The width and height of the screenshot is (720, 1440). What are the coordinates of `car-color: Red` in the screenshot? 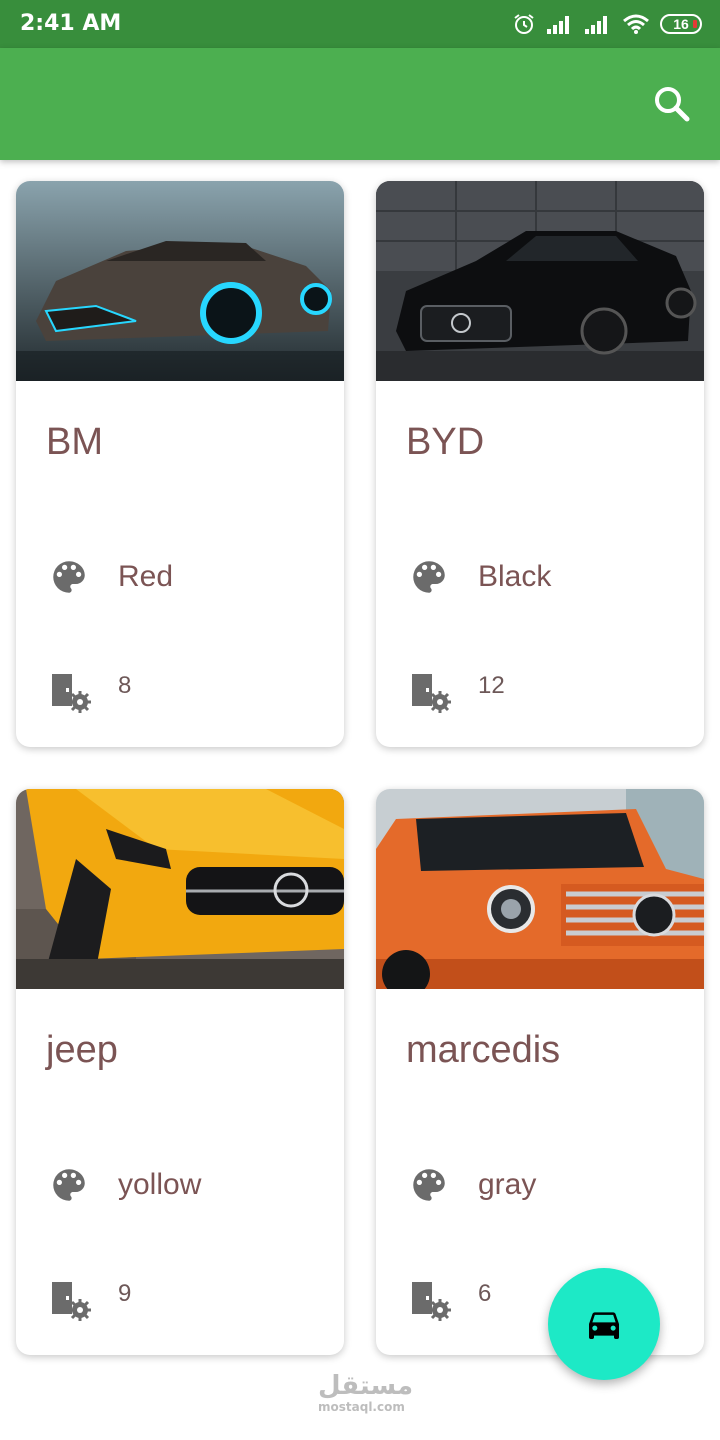 It's located at (146, 576).